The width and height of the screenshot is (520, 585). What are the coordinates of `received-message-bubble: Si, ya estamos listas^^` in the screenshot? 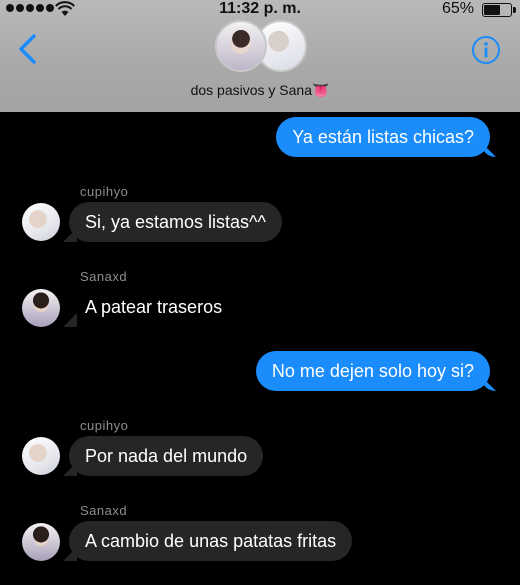 It's located at (175, 222).